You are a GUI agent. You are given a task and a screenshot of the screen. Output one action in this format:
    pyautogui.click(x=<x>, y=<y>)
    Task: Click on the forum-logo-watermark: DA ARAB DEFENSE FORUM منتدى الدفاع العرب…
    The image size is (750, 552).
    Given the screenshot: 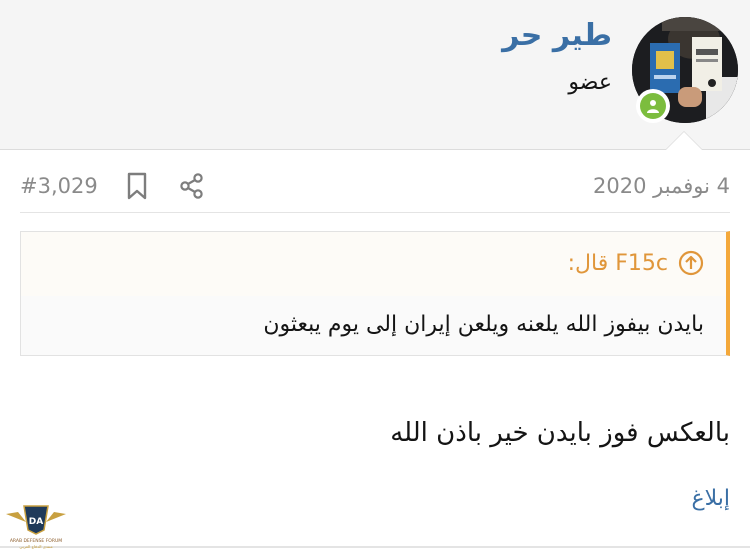 What is the action you would take?
    pyautogui.click(x=36, y=527)
    